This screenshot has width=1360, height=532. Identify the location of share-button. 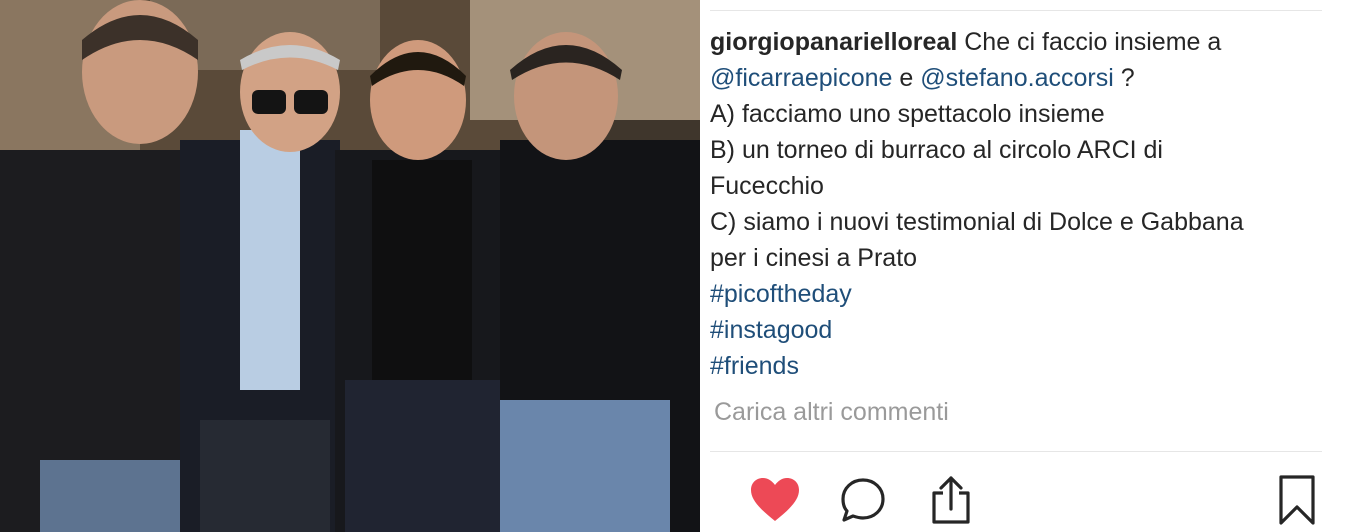
(951, 500).